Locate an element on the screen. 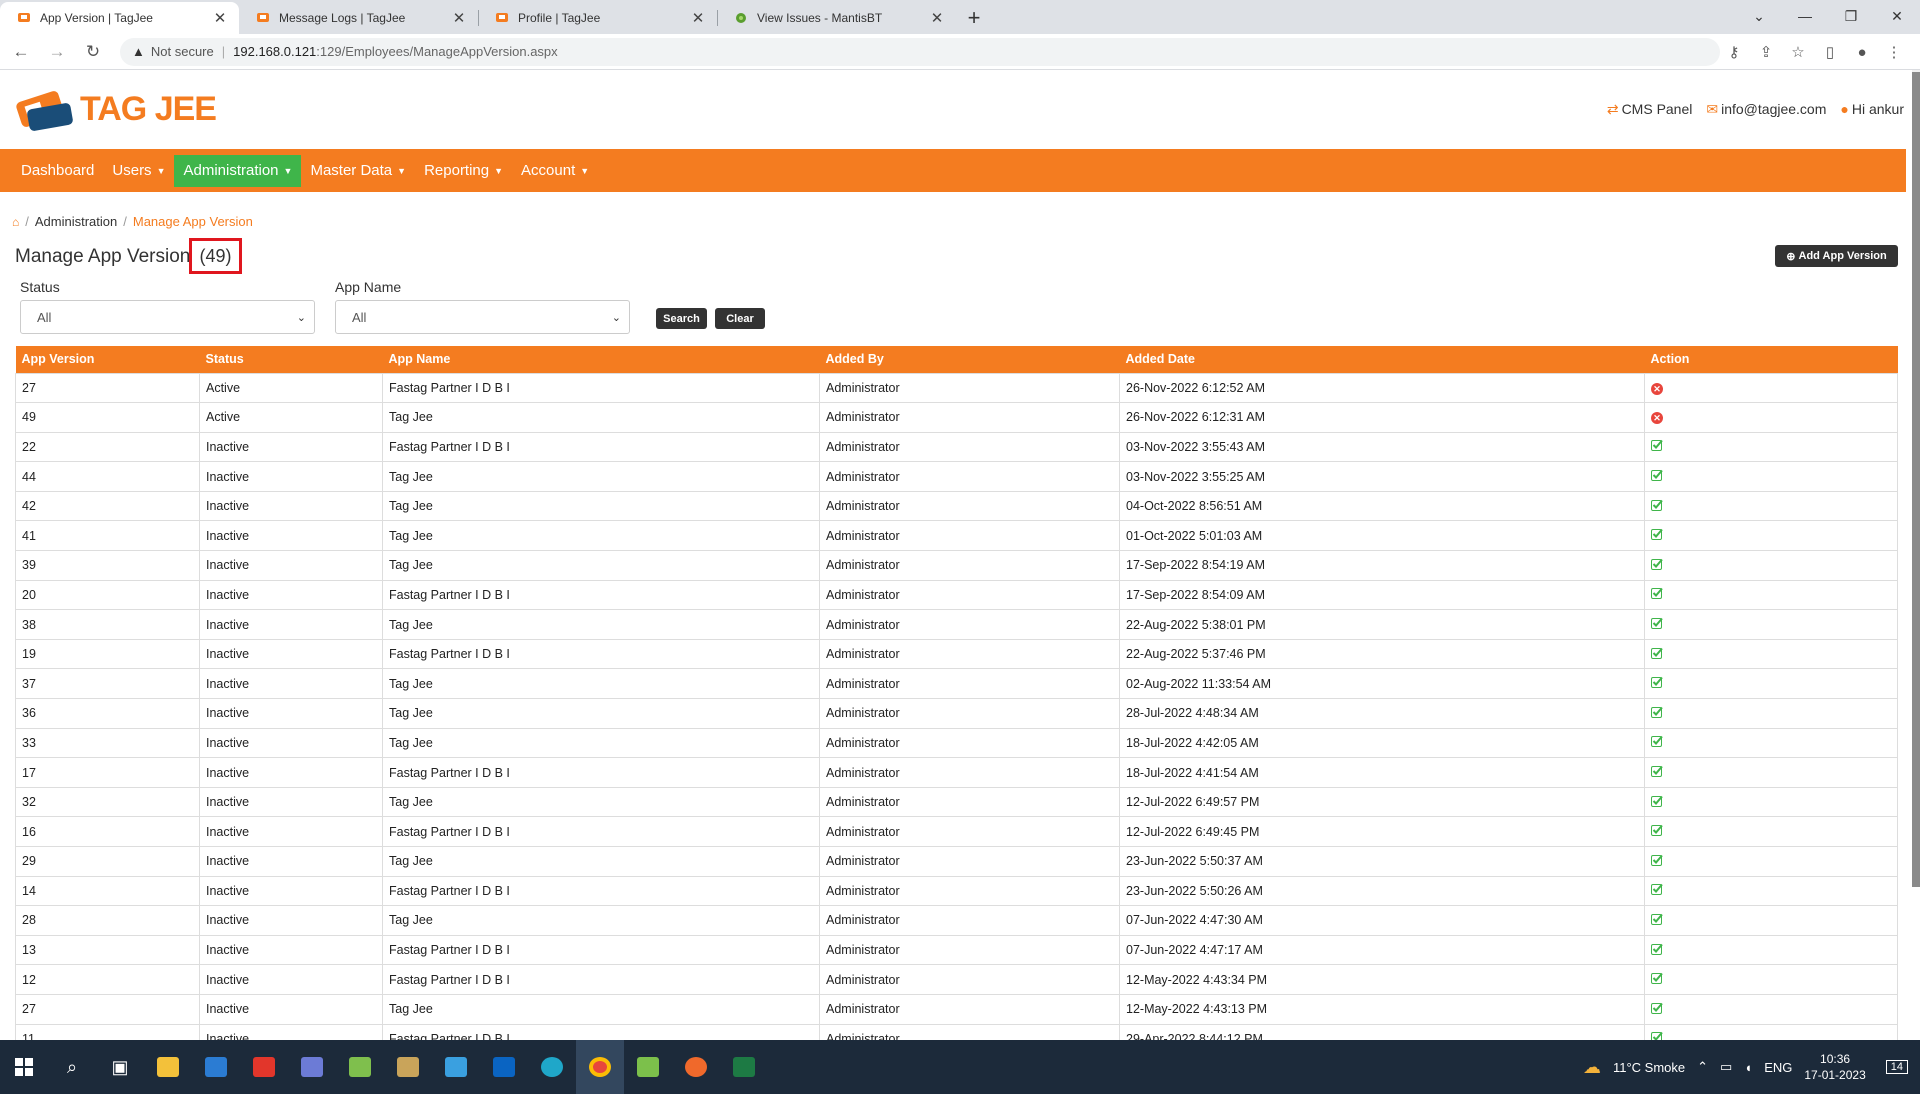  profile-avatar-icon: ● is located at coordinates (1862, 52).